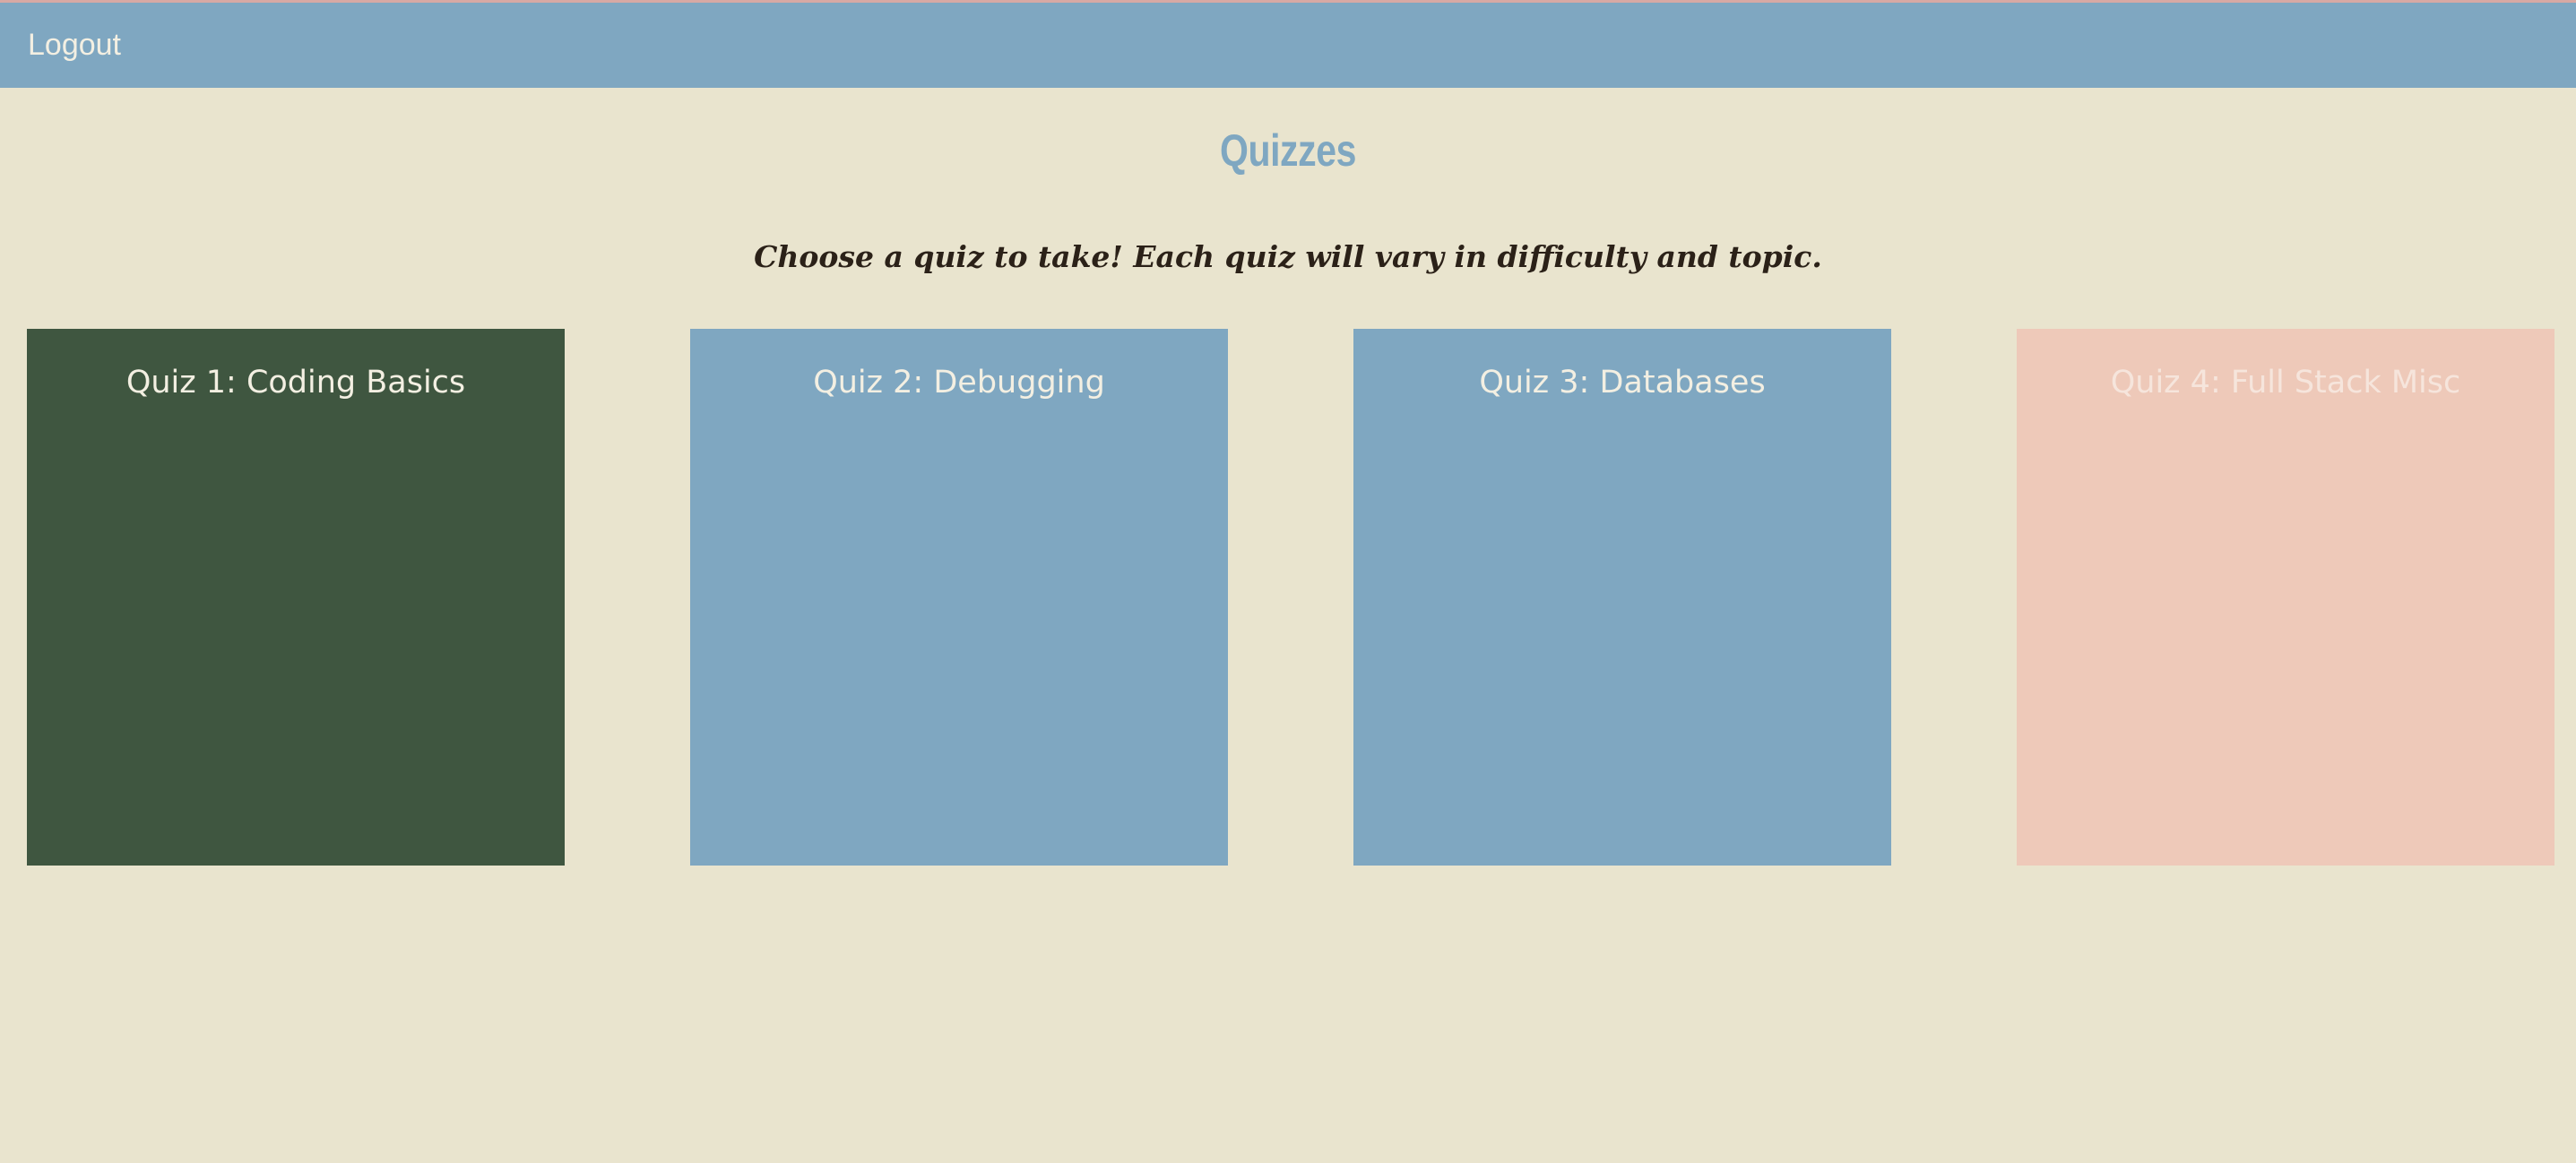 This screenshot has width=2576, height=1163. Describe the element at coordinates (959, 383) in the screenshot. I see `quiz-card-title: Quiz 2: Debugging` at that location.